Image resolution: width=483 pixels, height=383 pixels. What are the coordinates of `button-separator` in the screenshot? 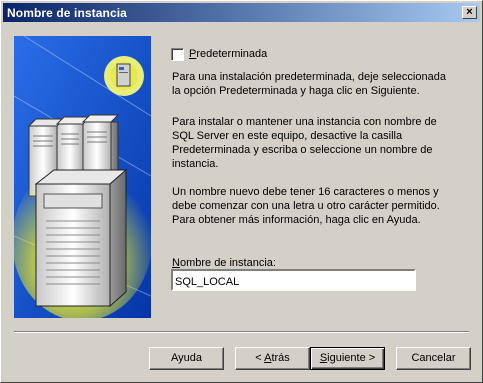 It's located at (241, 332).